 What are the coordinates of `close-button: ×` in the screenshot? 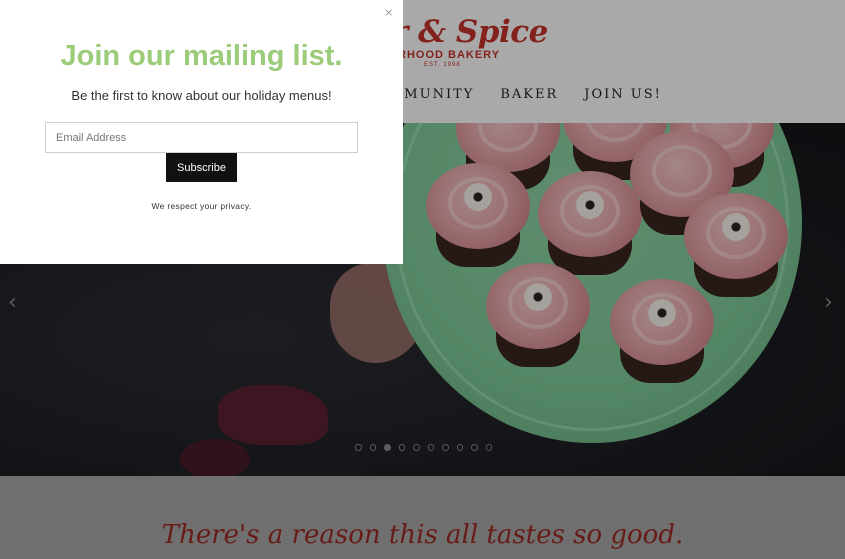 It's located at (388, 12).